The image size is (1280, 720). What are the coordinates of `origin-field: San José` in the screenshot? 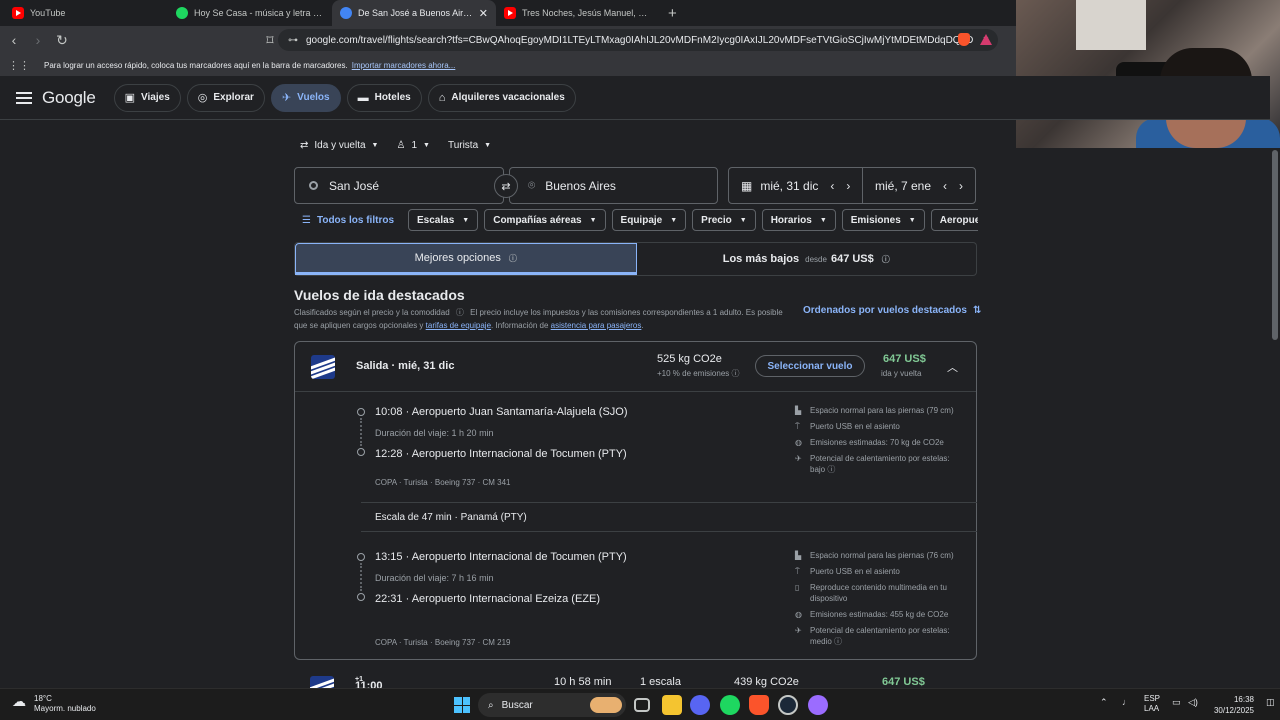 It's located at (399, 185).